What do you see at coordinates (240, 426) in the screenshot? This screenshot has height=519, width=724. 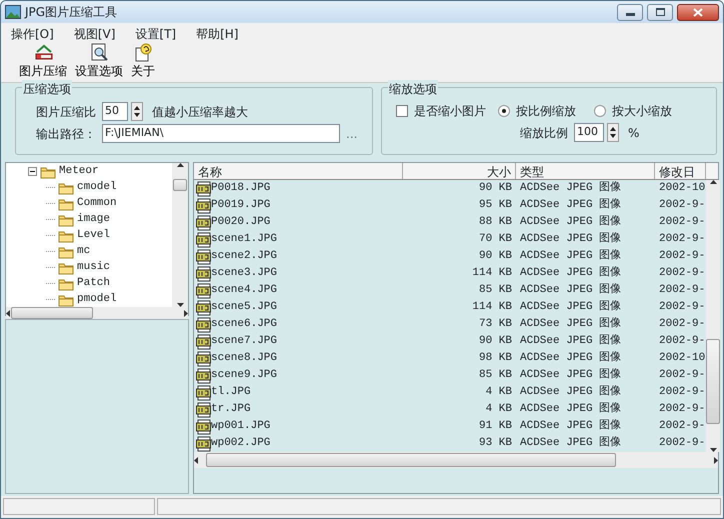 I see `file-name: wp001.JPG` at bounding box center [240, 426].